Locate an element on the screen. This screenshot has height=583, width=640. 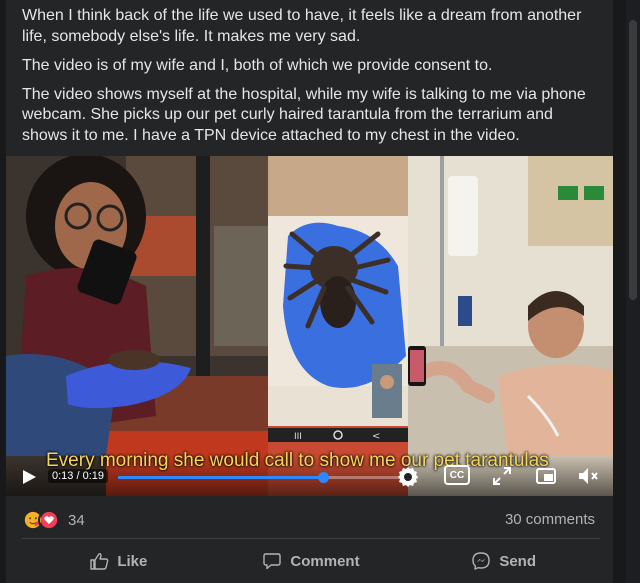
video-scene-tarantula: III < is located at coordinates (338, 326).